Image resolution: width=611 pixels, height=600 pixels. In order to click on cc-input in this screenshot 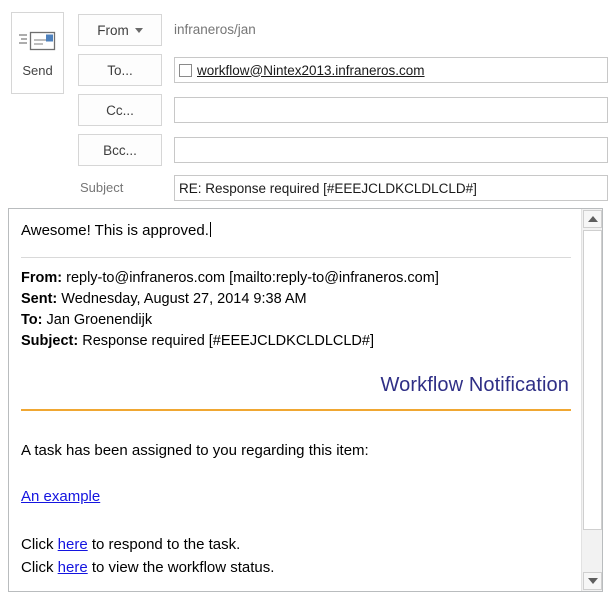, I will do `click(391, 110)`.